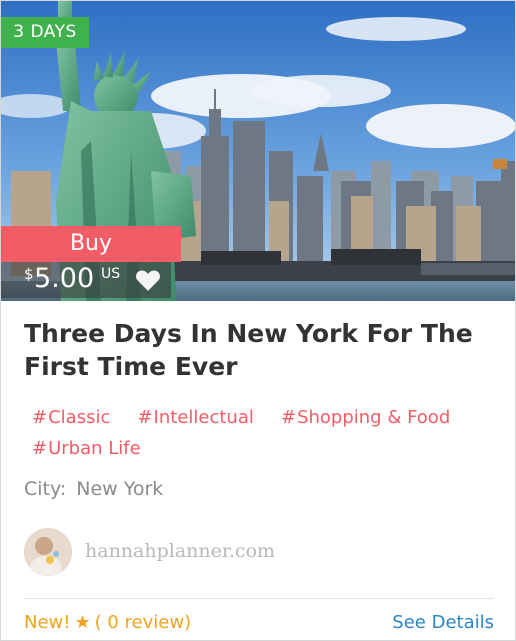 This screenshot has height=641, width=516. I want to click on divider, so click(259, 598).